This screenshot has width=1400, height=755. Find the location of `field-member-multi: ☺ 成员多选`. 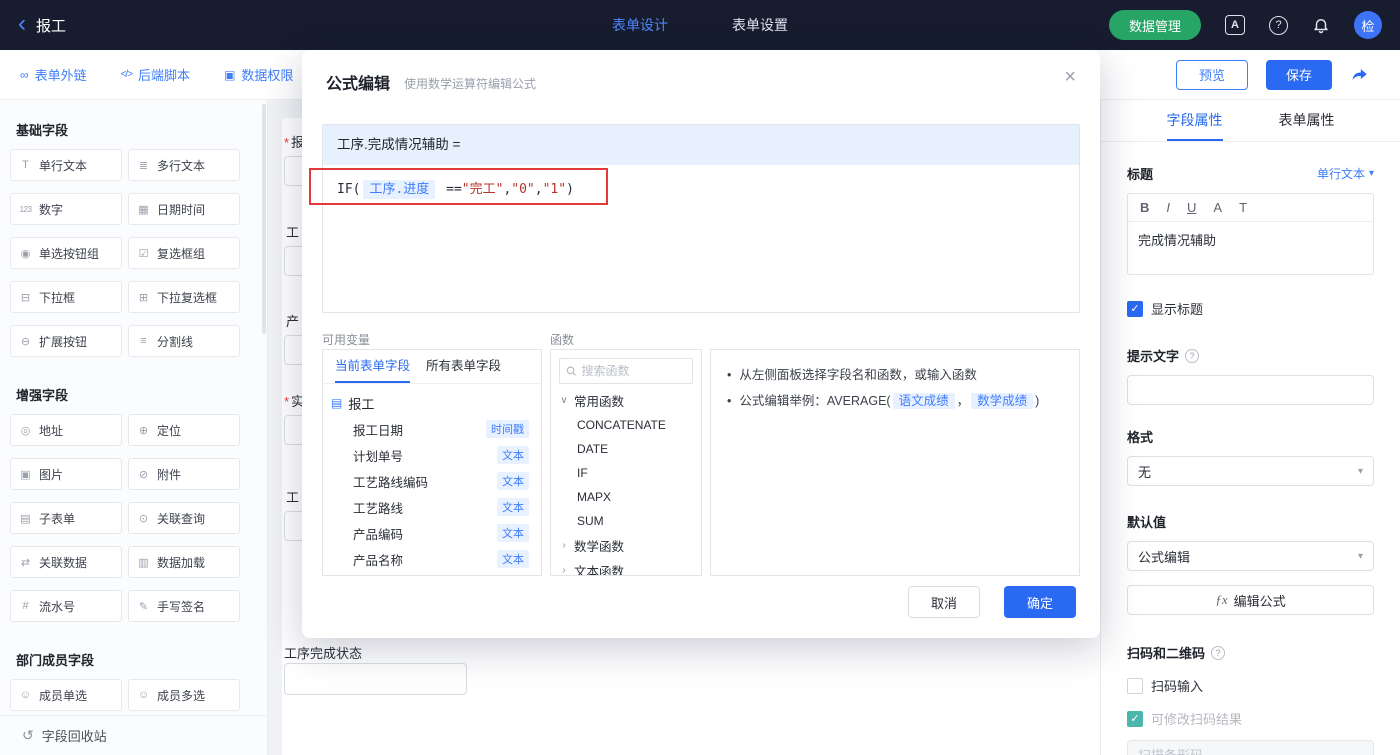

field-member-multi: ☺ 成员多选 is located at coordinates (184, 695).